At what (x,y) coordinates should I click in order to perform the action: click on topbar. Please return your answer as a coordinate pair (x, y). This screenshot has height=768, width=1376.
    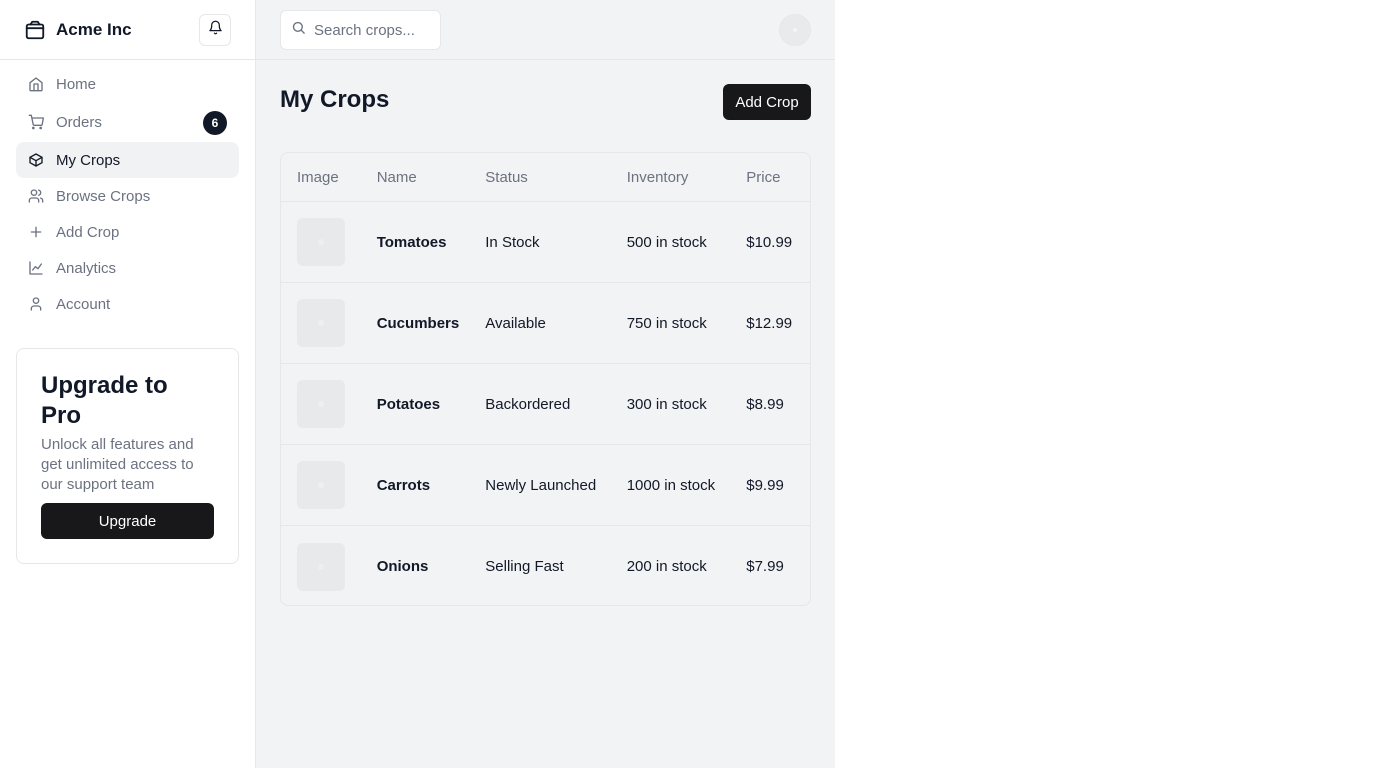
    Looking at the image, I should click on (545, 30).